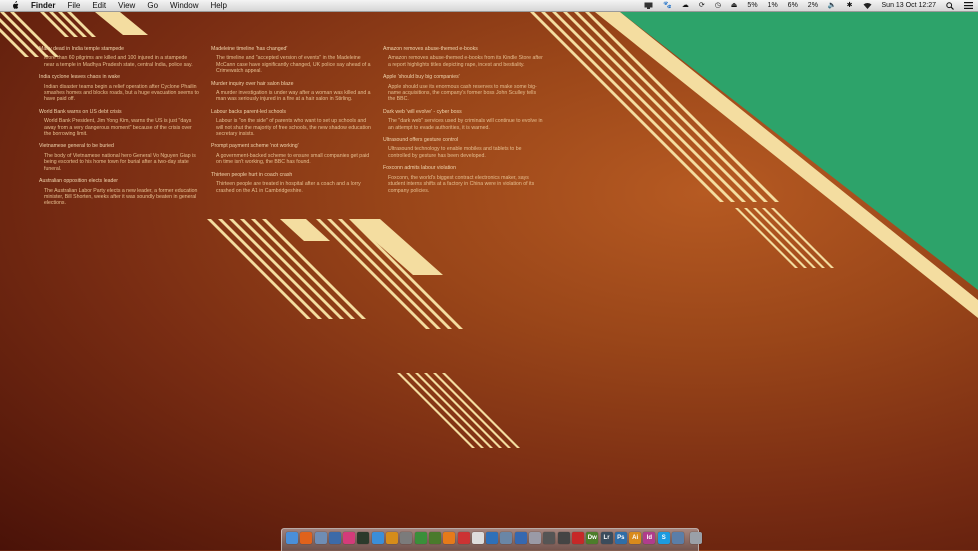  Describe the element at coordinates (421, 140) in the screenshot. I see `headline-title: Ultrasound offers gesture control` at that location.